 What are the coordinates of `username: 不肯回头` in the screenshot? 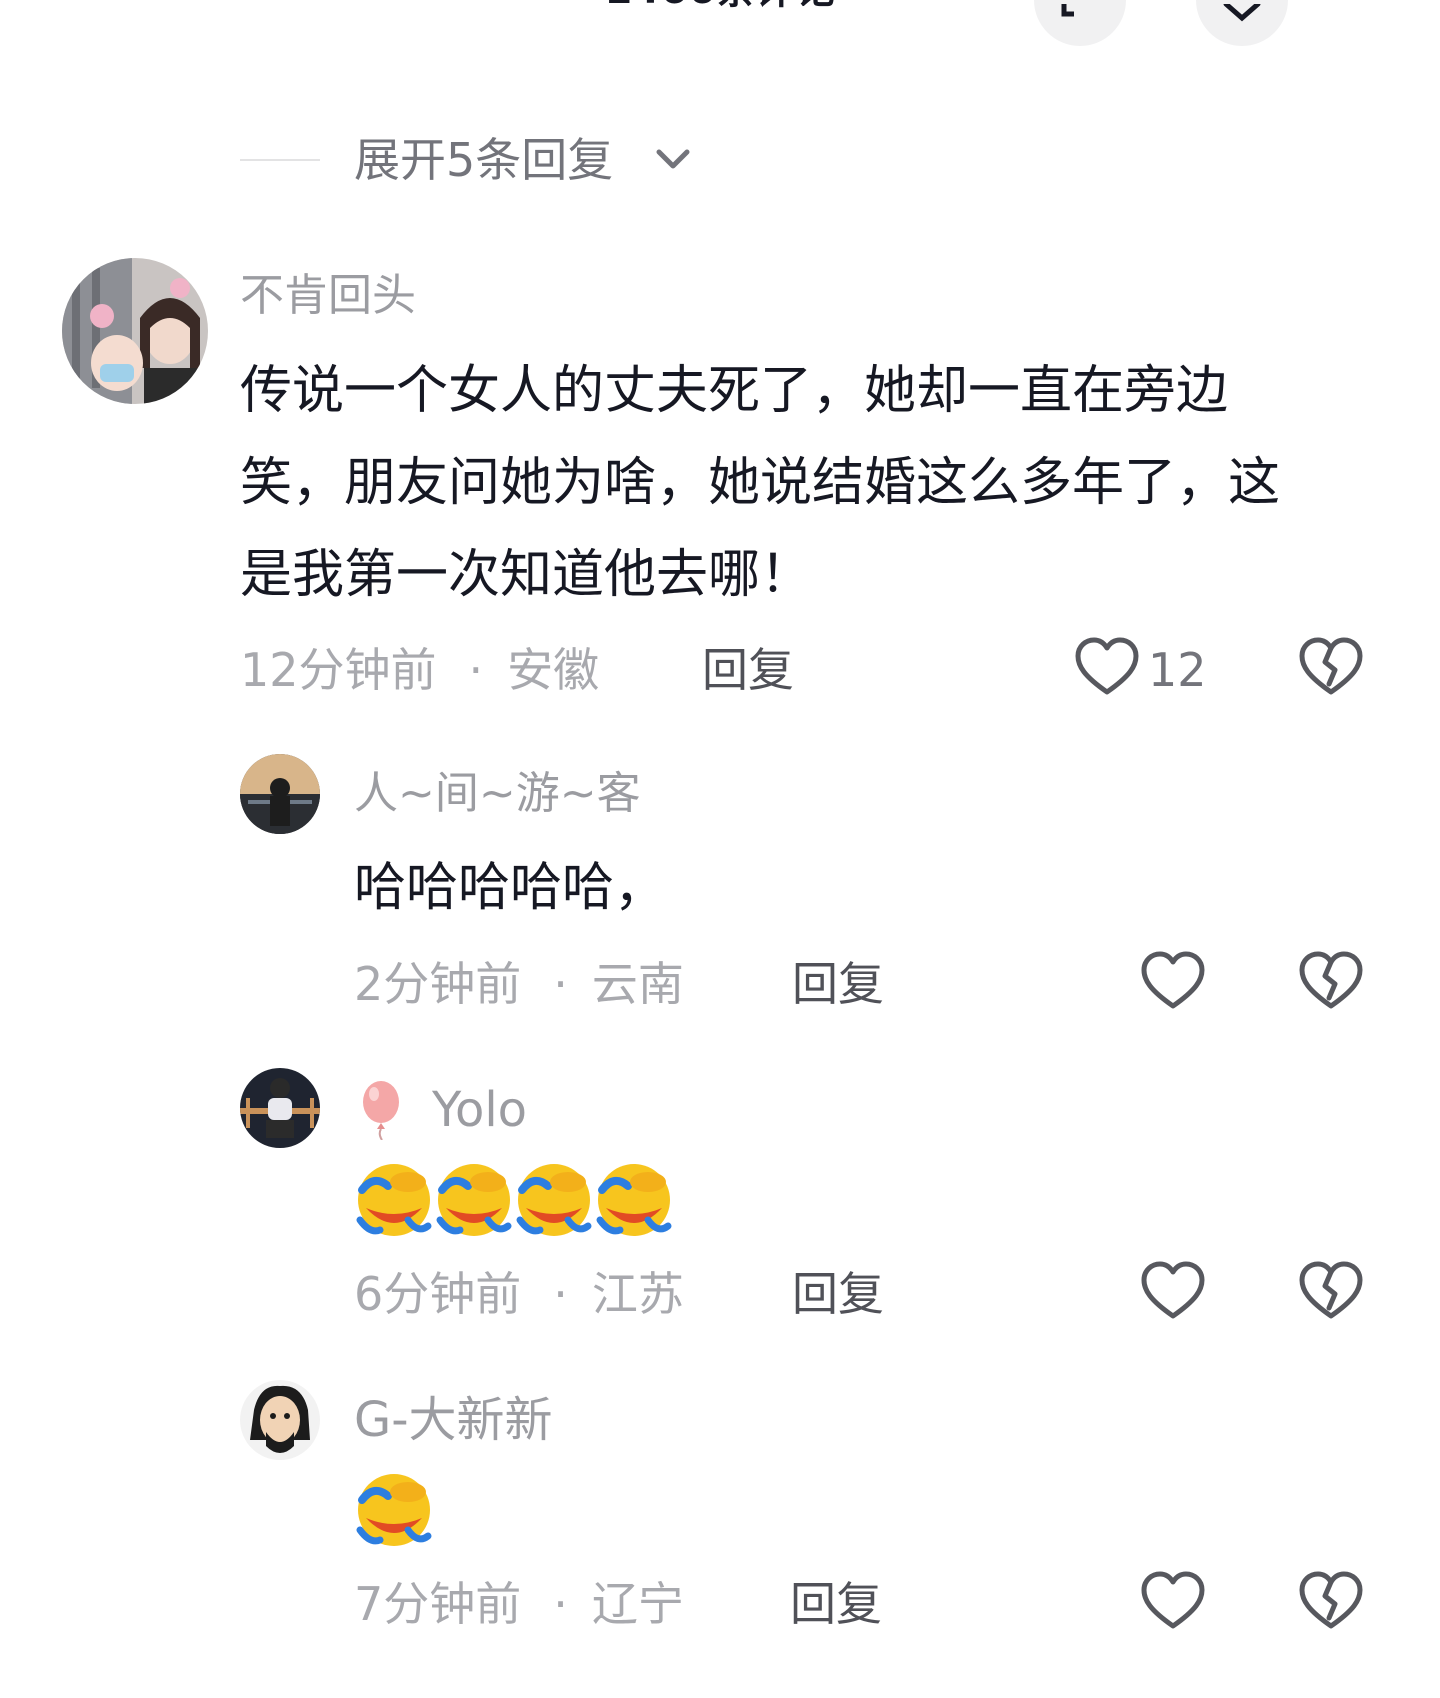 It's located at (328, 296).